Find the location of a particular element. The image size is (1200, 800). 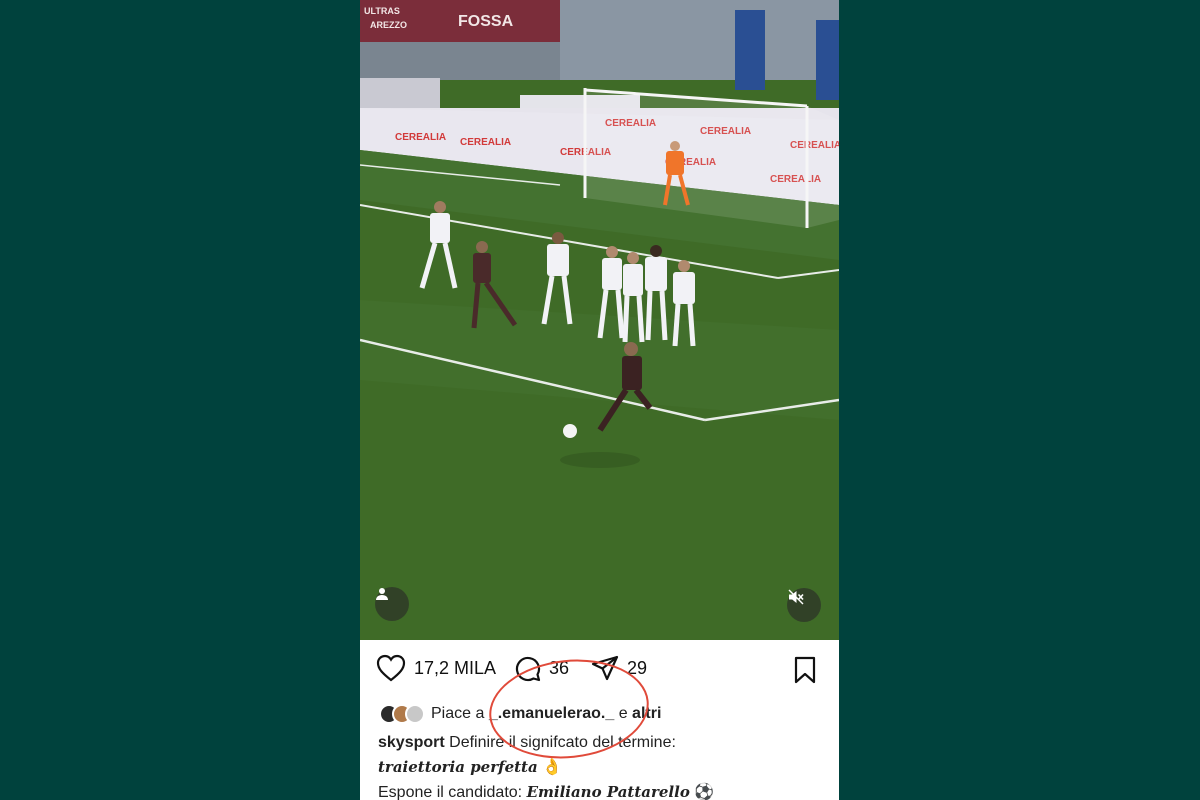

tagged-users-button is located at coordinates (392, 604).